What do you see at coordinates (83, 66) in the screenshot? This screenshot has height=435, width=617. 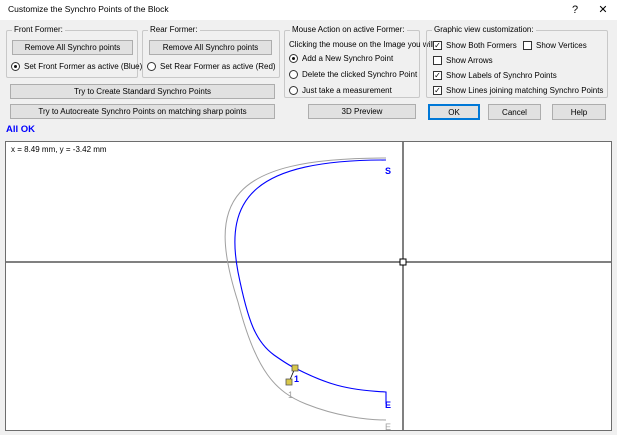 I see `front-set-active-label: Set Front Former as active (Blue)` at bounding box center [83, 66].